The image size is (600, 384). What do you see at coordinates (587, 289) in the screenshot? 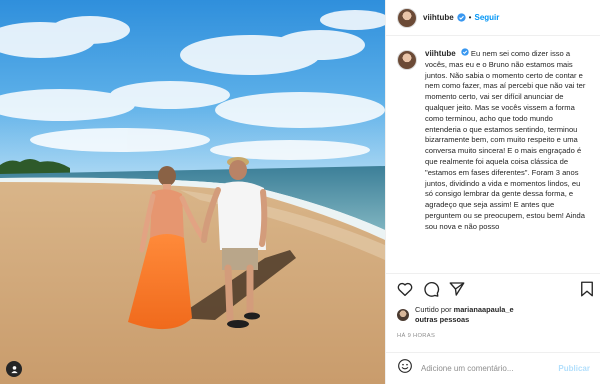
I see `bookmark-icon` at bounding box center [587, 289].